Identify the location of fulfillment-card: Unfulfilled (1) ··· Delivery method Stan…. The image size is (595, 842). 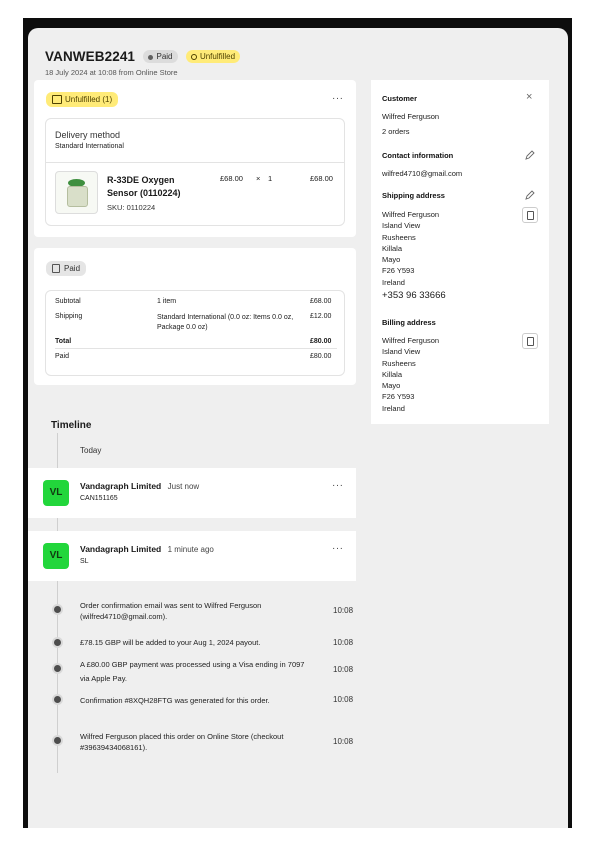
(195, 158).